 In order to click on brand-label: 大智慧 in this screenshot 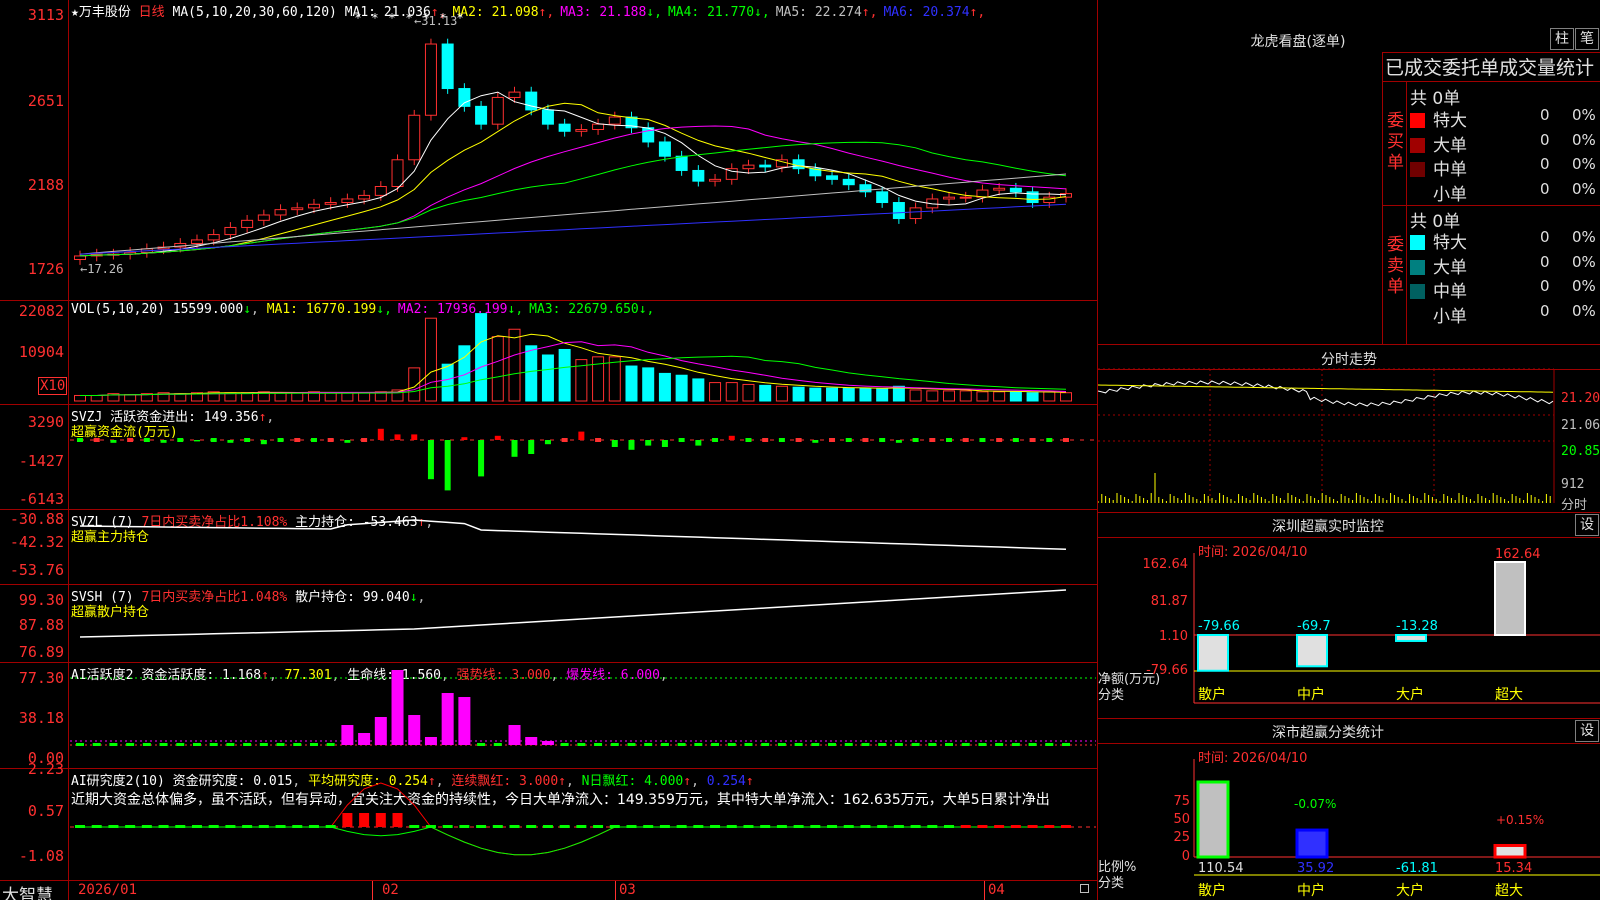, I will do `click(27, 890)`.